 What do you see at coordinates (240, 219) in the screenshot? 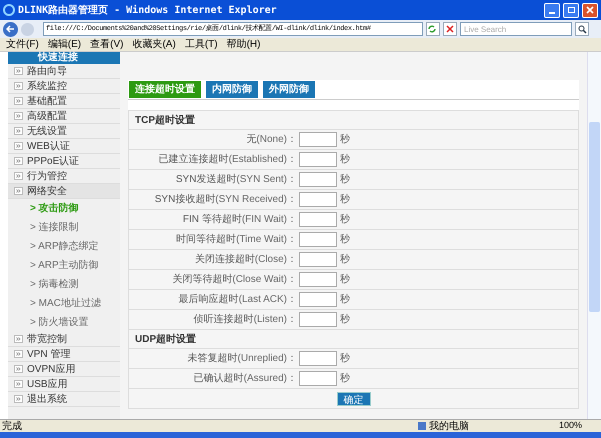
I see `field-label: FIN 等待超时(FIN Wait)：` at bounding box center [240, 219].